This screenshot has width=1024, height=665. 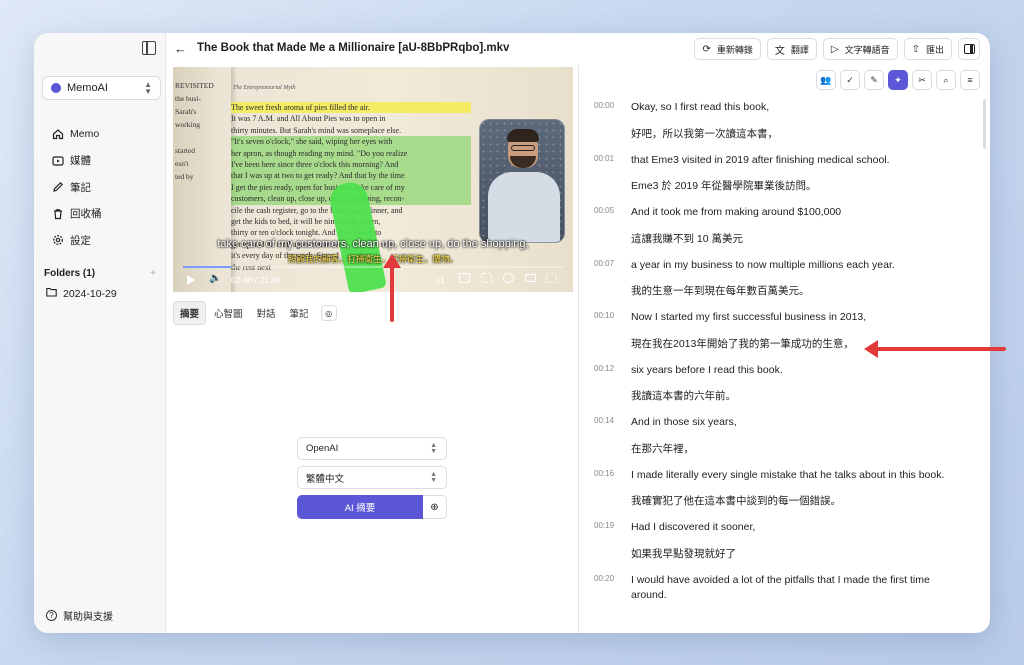 I want to click on upload-icon: ⇧, so click(x=915, y=49).